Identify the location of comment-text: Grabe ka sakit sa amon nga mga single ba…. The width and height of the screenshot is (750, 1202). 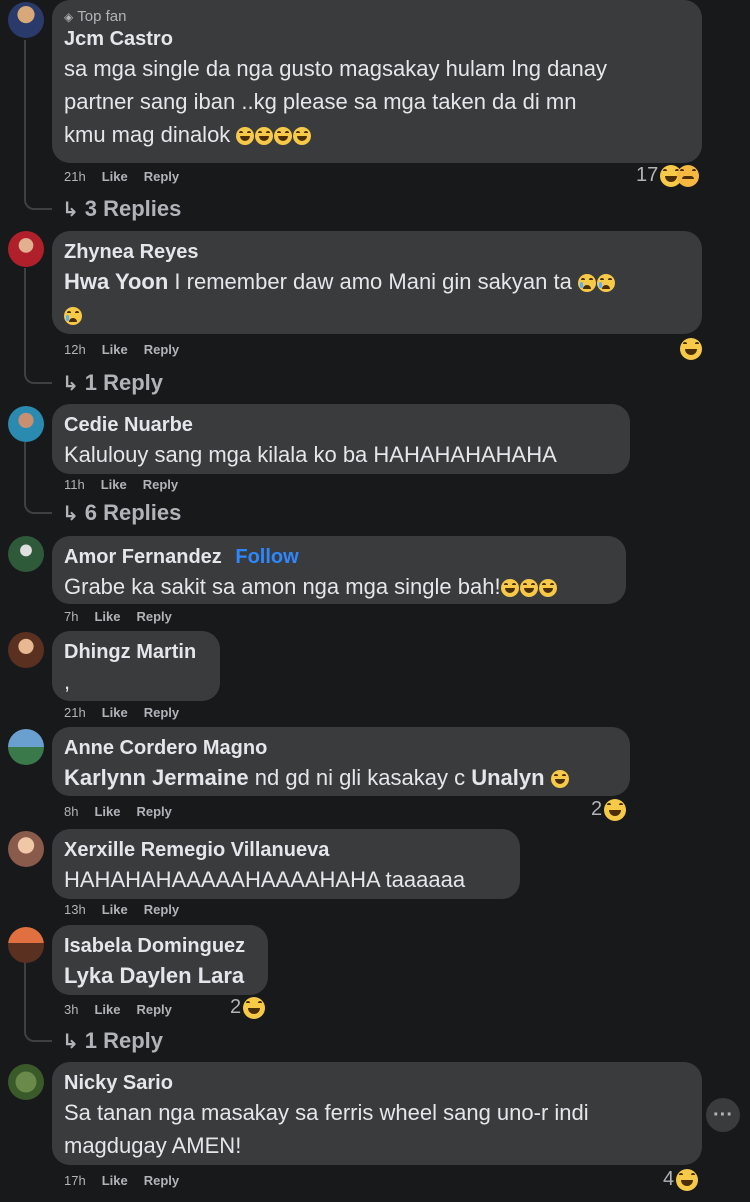
(339, 586).